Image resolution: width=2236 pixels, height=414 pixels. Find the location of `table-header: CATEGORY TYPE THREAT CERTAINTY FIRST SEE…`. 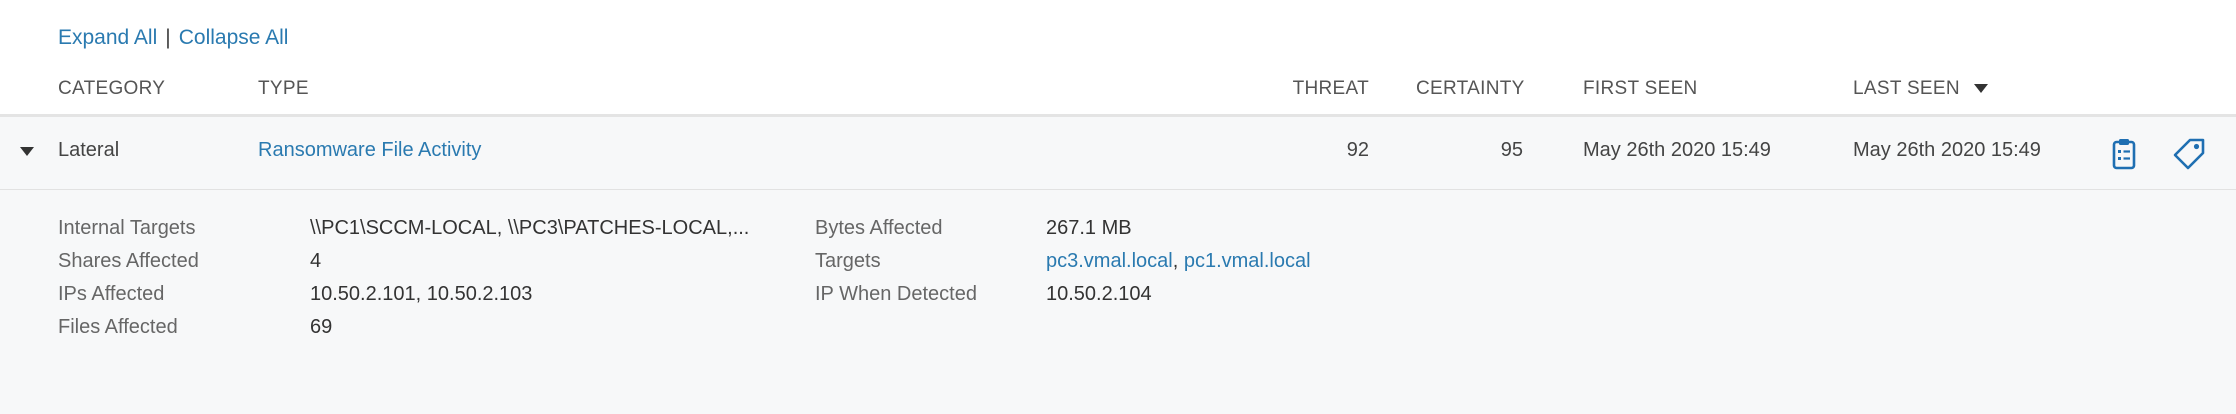

table-header: CATEGORY TYPE THREAT CERTAINTY FIRST SEE… is located at coordinates (1118, 94).